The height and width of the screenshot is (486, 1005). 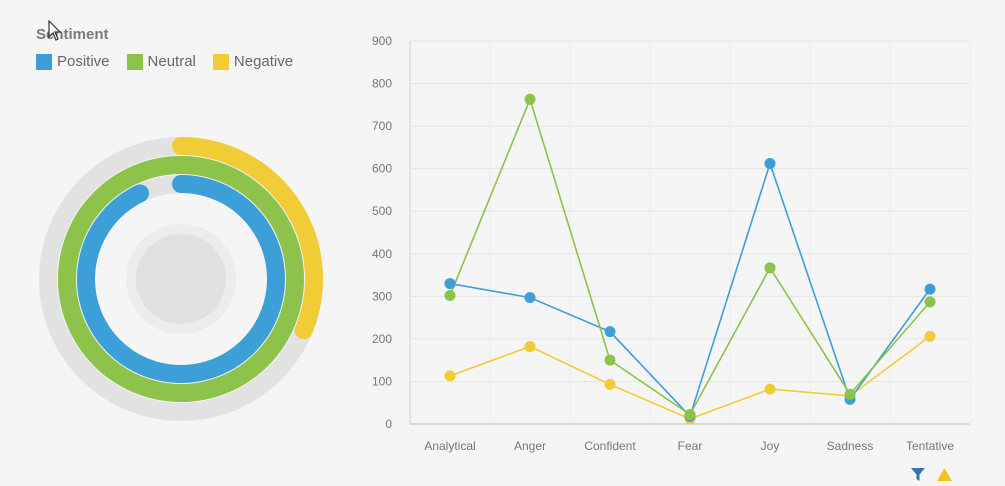 What do you see at coordinates (918, 474) in the screenshot?
I see `filter-icon` at bounding box center [918, 474].